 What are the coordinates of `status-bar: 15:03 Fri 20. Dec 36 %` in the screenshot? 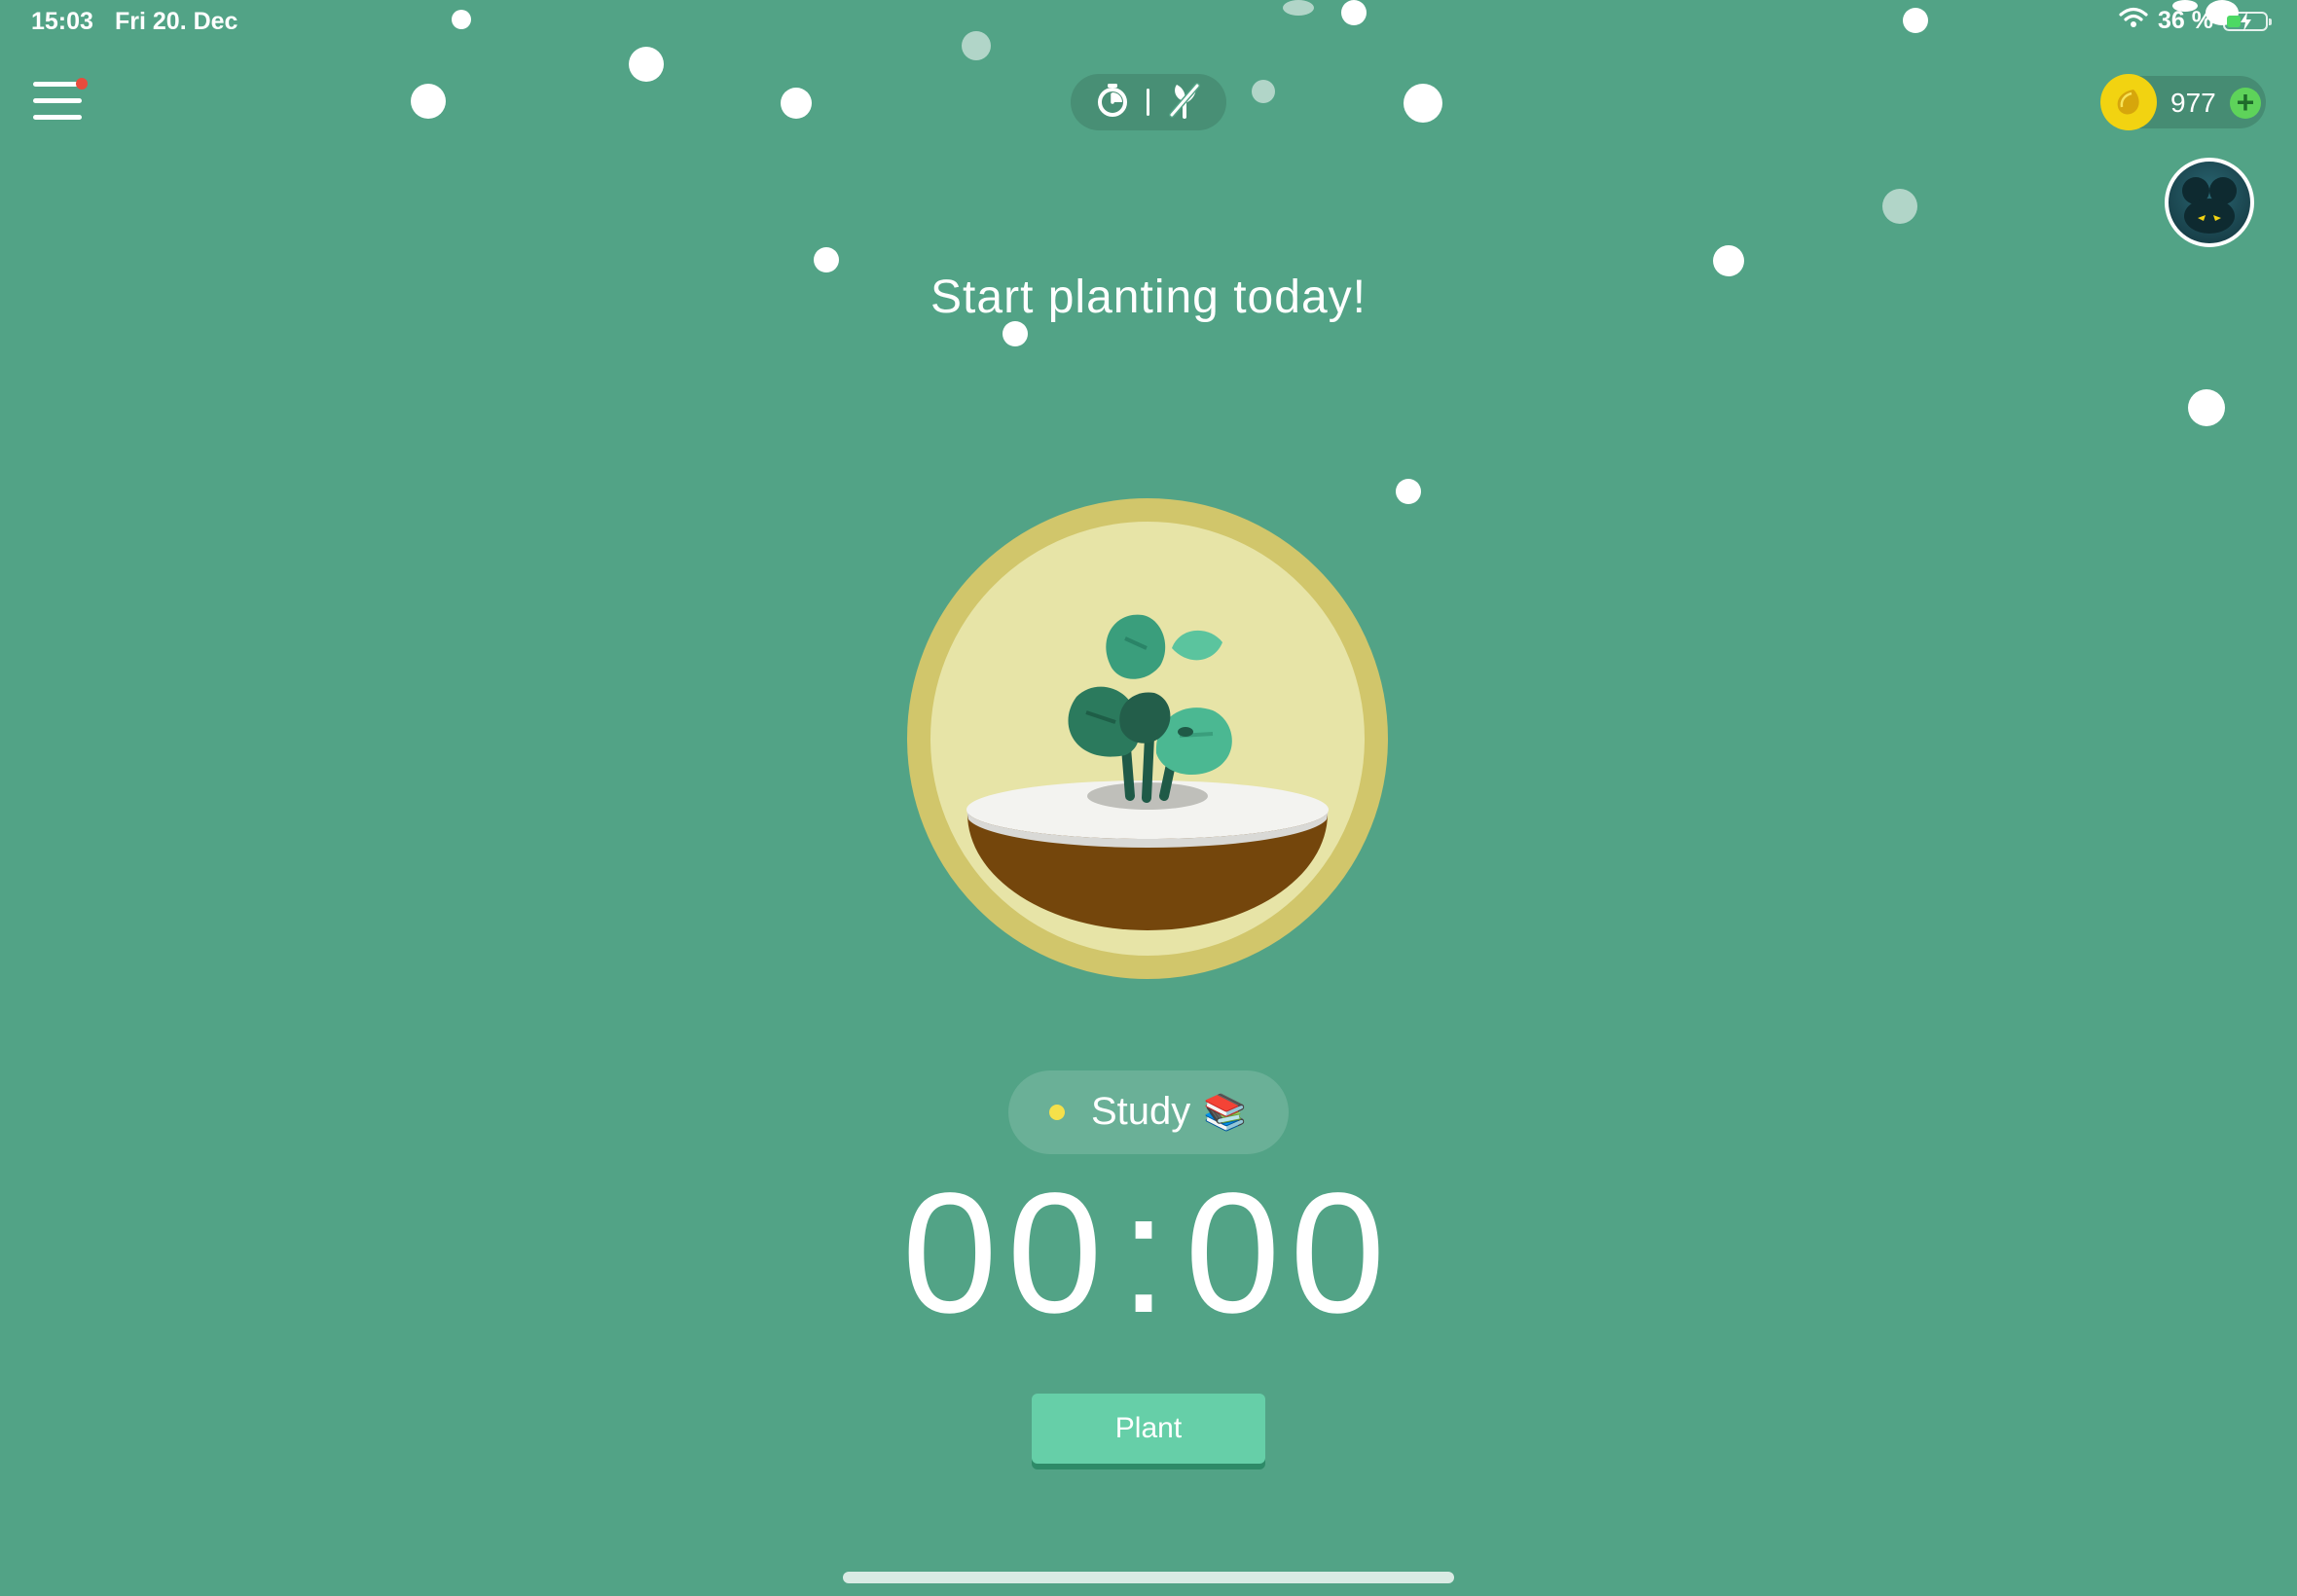 It's located at (1148, 23).